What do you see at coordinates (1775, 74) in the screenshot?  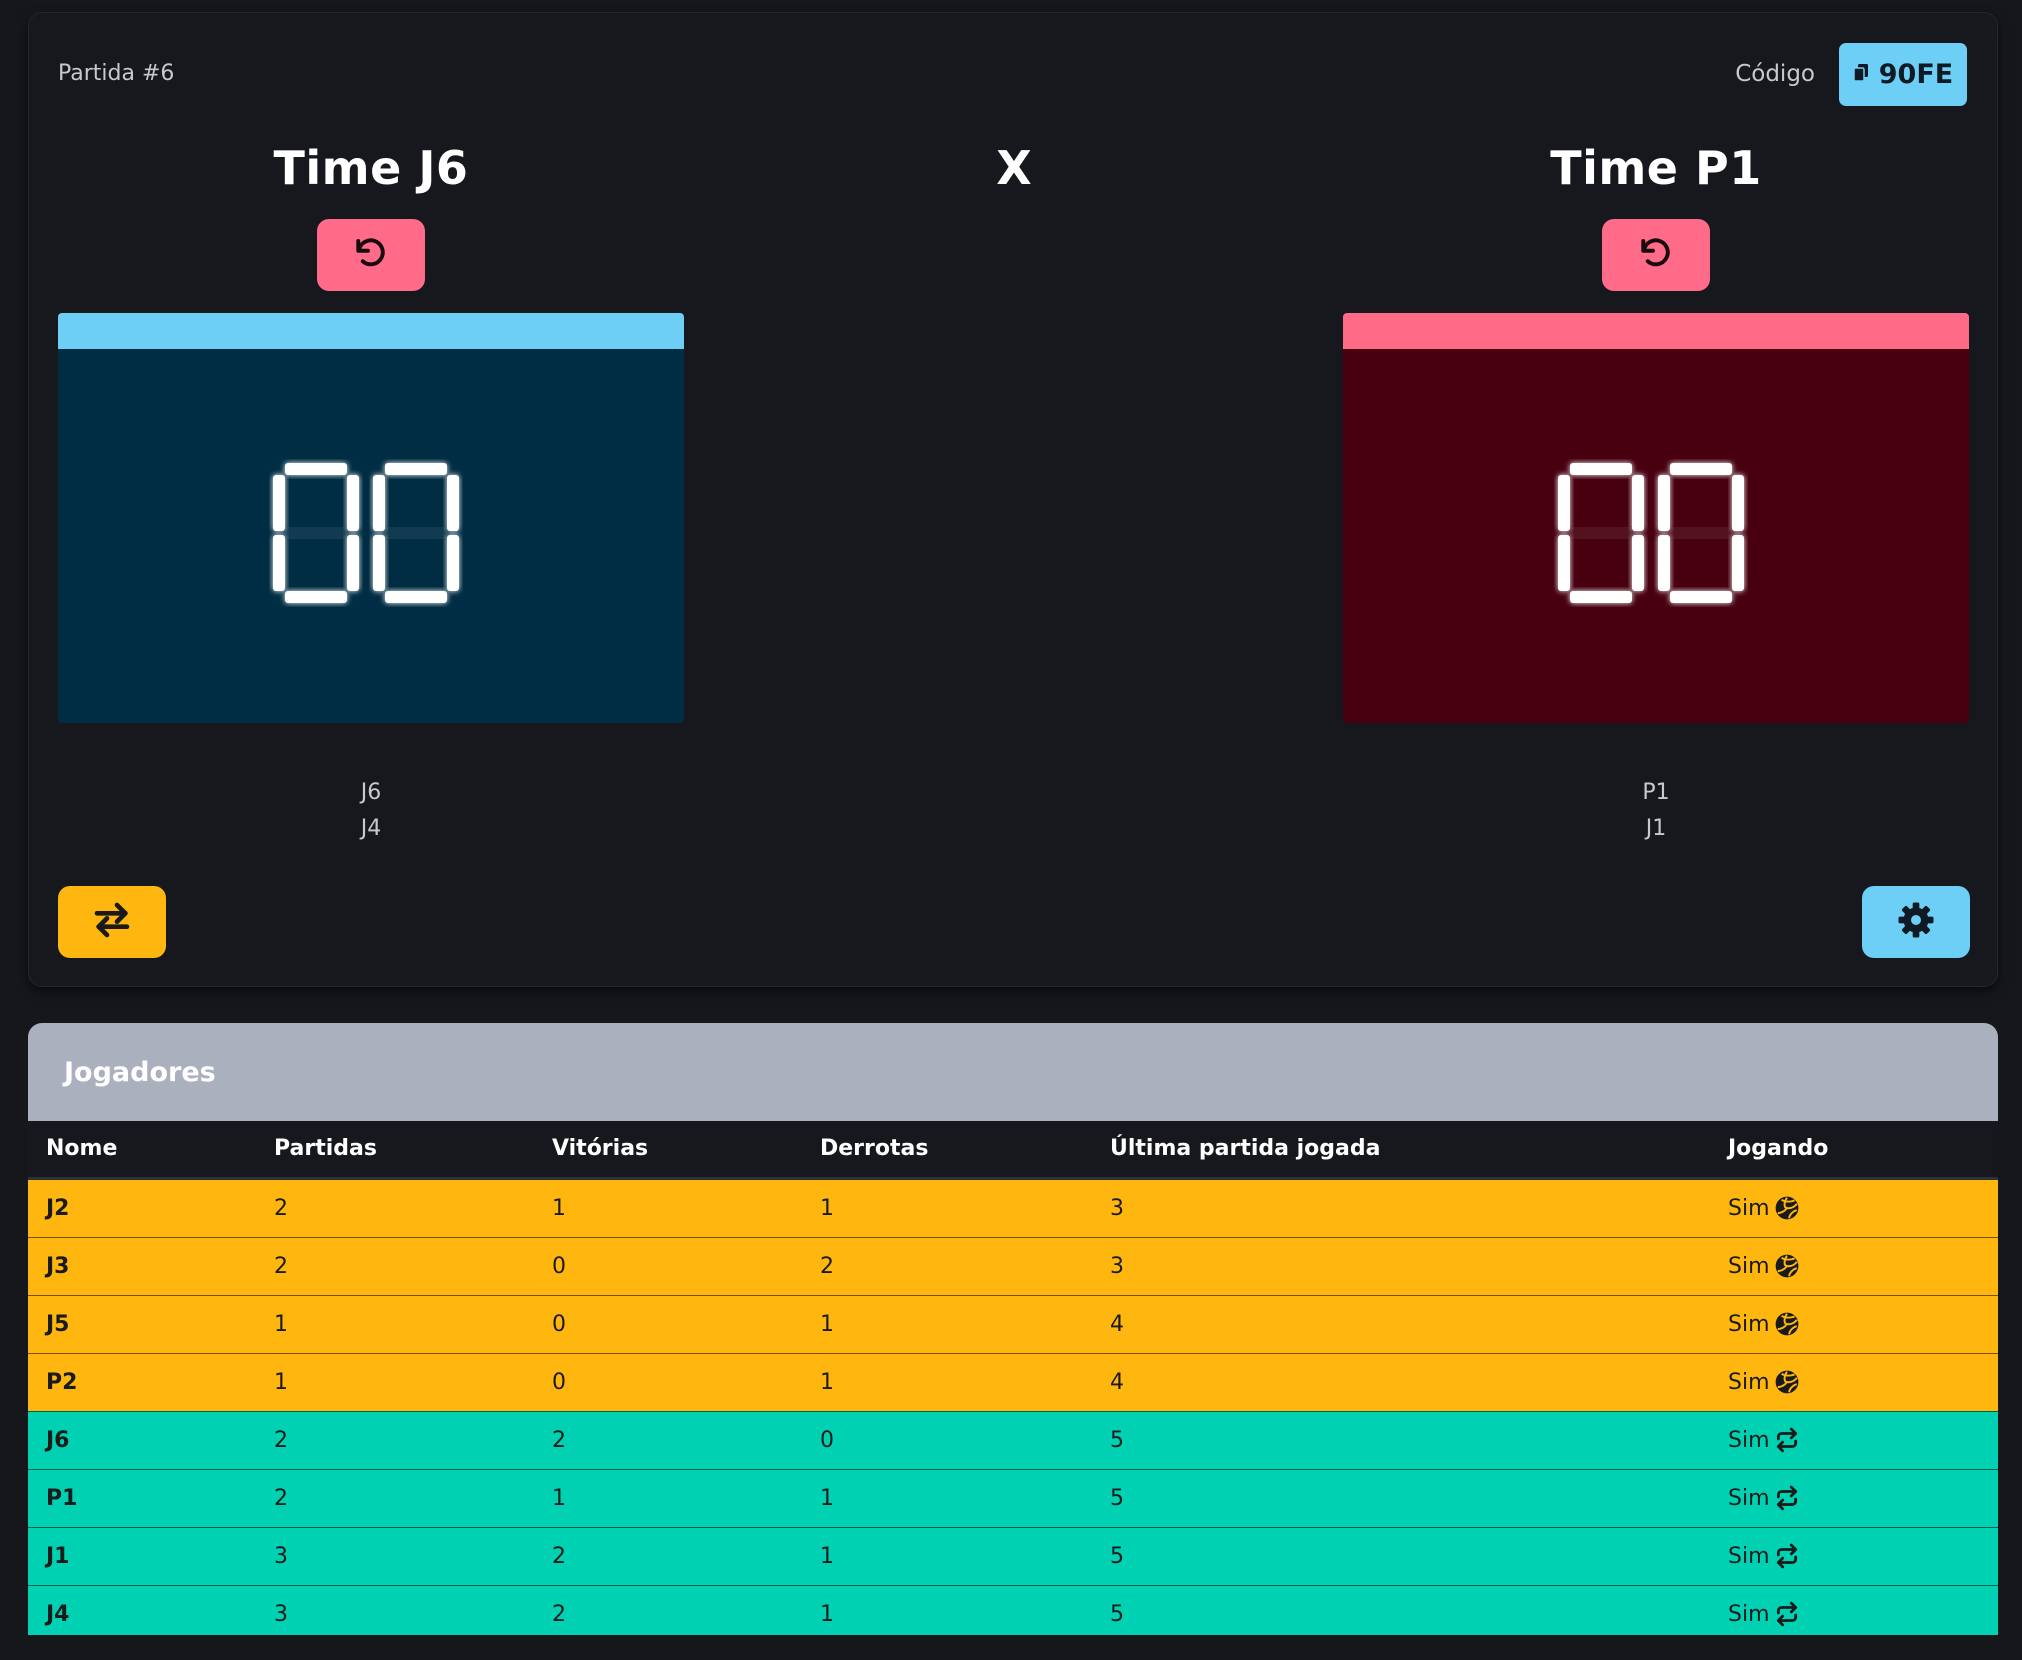 I see `code-label: Código` at bounding box center [1775, 74].